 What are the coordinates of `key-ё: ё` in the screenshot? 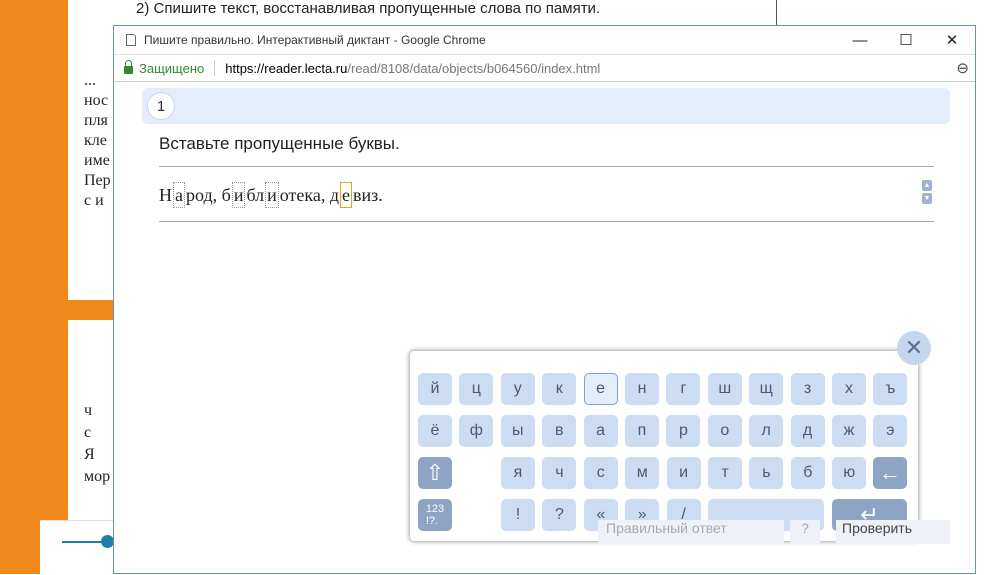 It's located at (435, 431).